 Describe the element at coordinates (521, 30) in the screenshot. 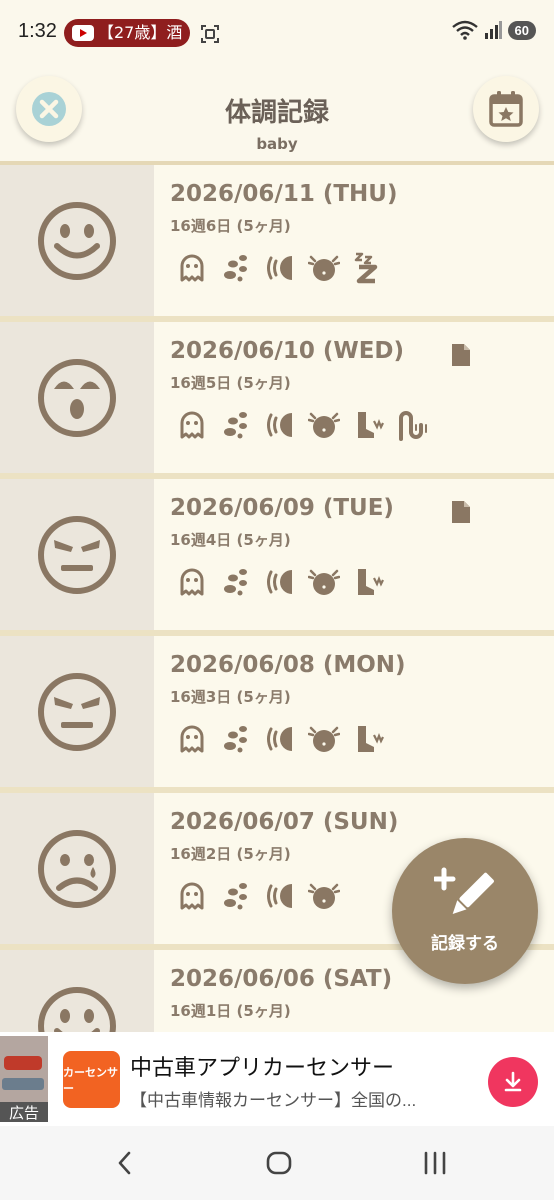

I see `battery-indicator: 60` at that location.